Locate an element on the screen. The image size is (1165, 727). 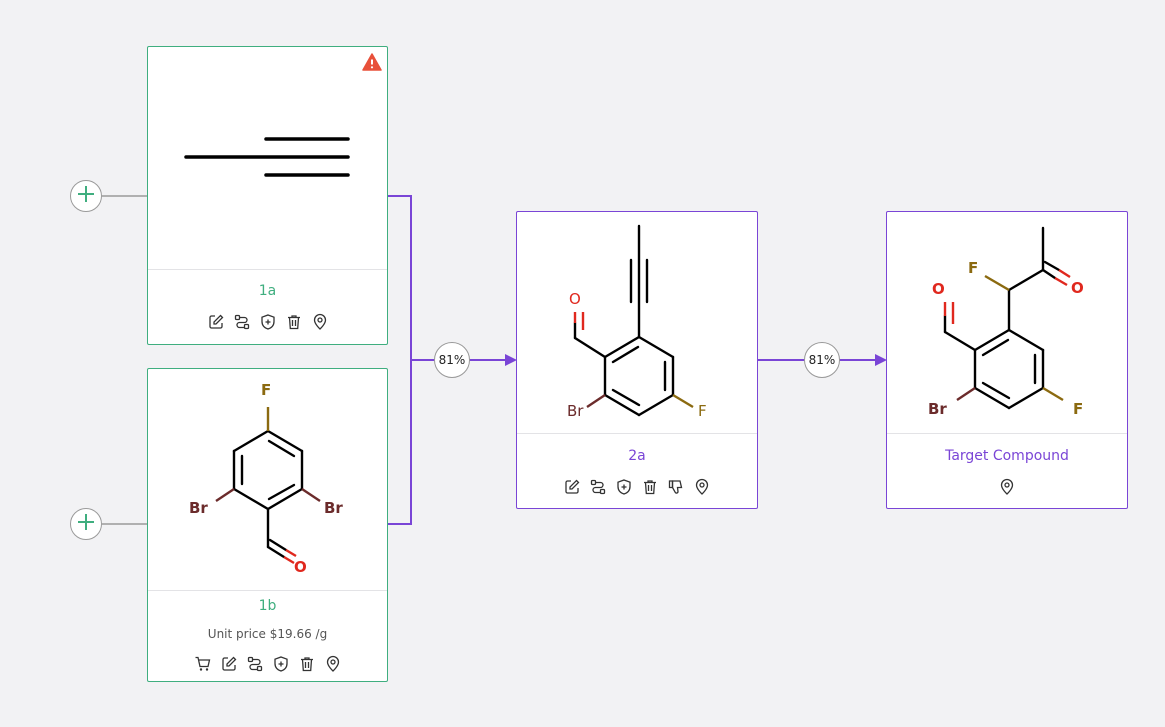
molecule-structure-1a is located at coordinates (267, 158).